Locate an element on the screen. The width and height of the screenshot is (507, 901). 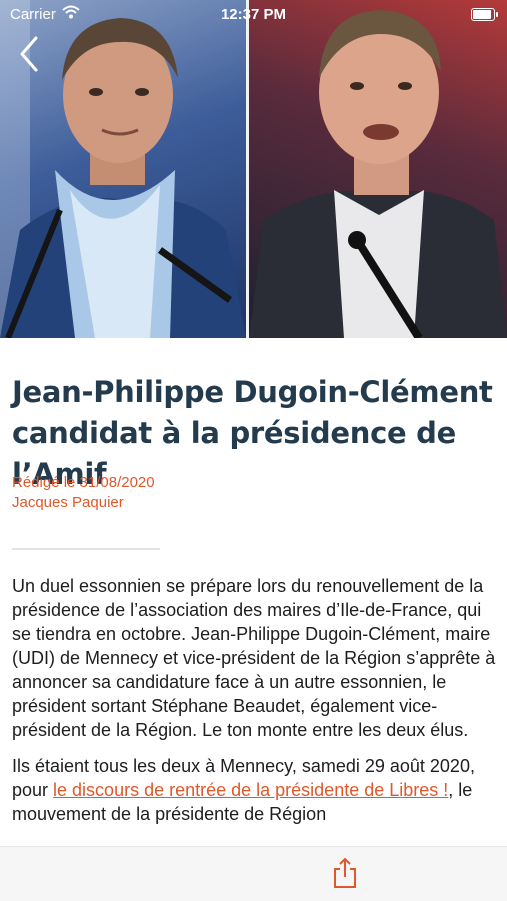
back-button is located at coordinates (29, 54).